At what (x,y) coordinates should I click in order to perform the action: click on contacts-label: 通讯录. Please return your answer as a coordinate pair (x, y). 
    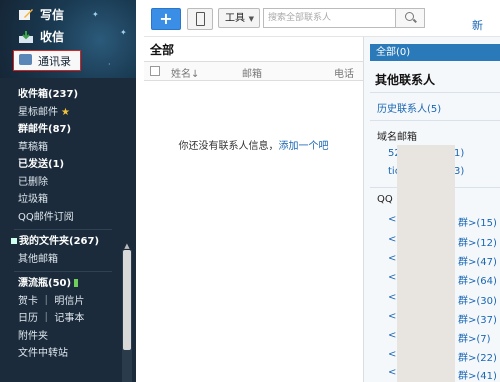
    Looking at the image, I should click on (54, 61).